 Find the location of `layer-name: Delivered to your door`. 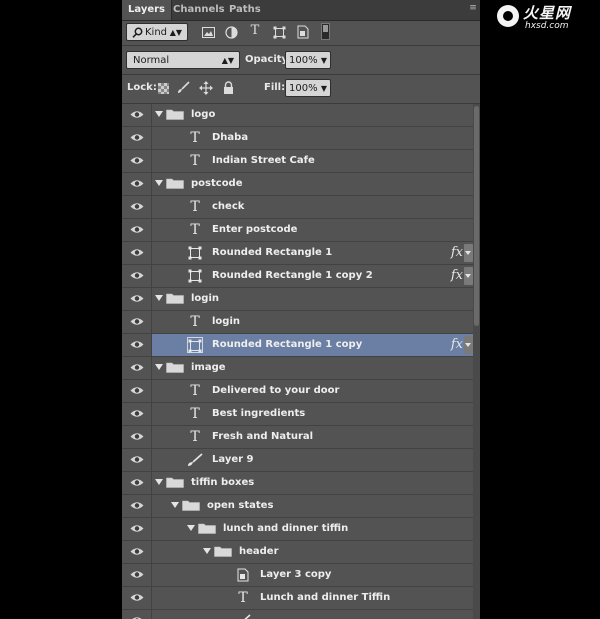

layer-name: Delivered to your door is located at coordinates (275, 391).